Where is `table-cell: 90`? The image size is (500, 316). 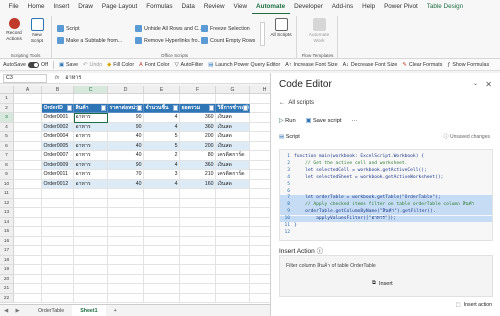 table-cell: 90 is located at coordinates (126, 118).